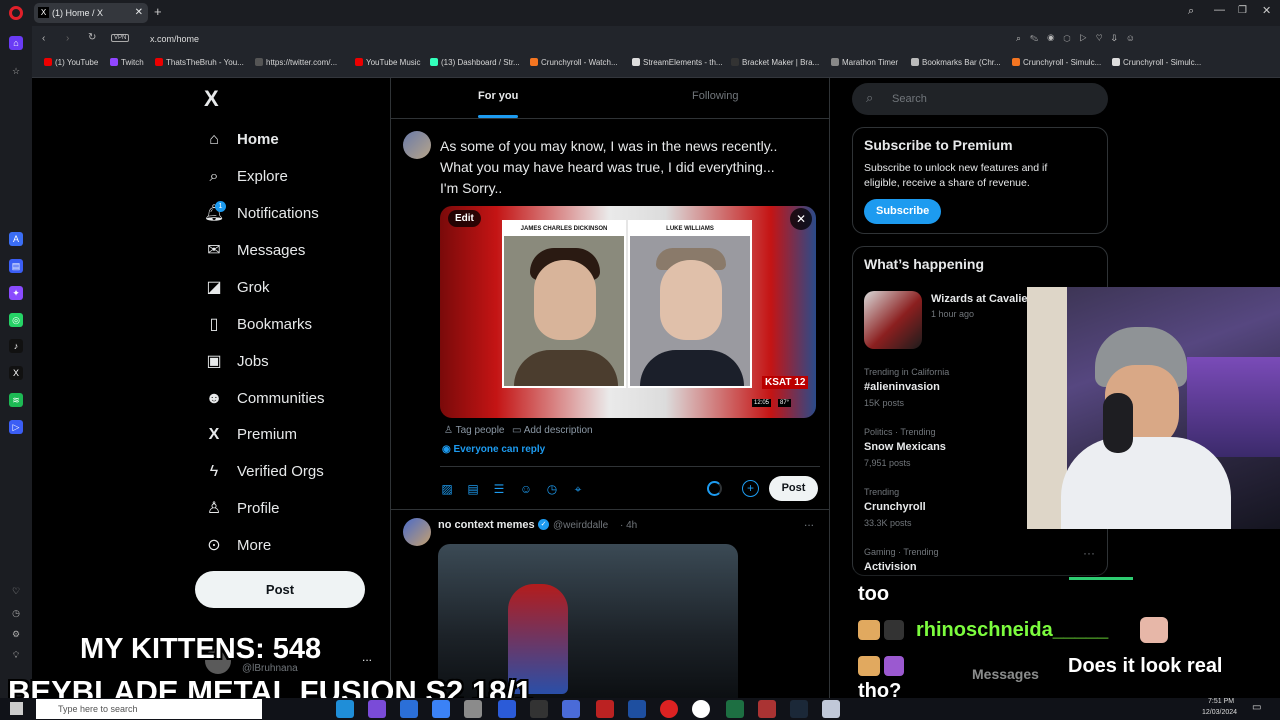 This screenshot has width=1280, height=720. Describe the element at coordinates (377, 709) in the screenshot. I see `chrome-icon` at that location.